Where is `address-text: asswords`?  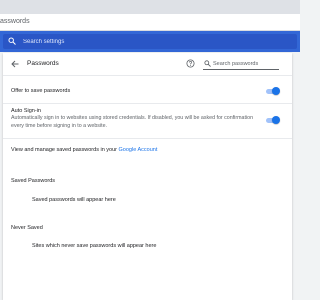
address-text: asswords is located at coordinates (15, 21).